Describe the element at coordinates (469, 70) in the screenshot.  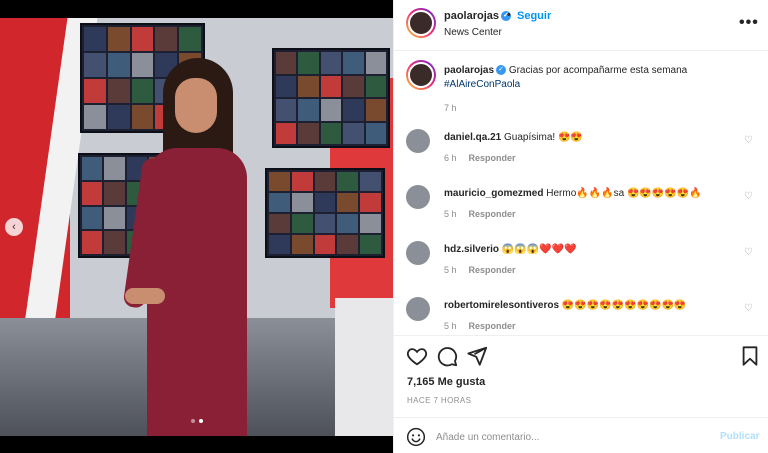
I see `caption-username: paolarojas` at that location.